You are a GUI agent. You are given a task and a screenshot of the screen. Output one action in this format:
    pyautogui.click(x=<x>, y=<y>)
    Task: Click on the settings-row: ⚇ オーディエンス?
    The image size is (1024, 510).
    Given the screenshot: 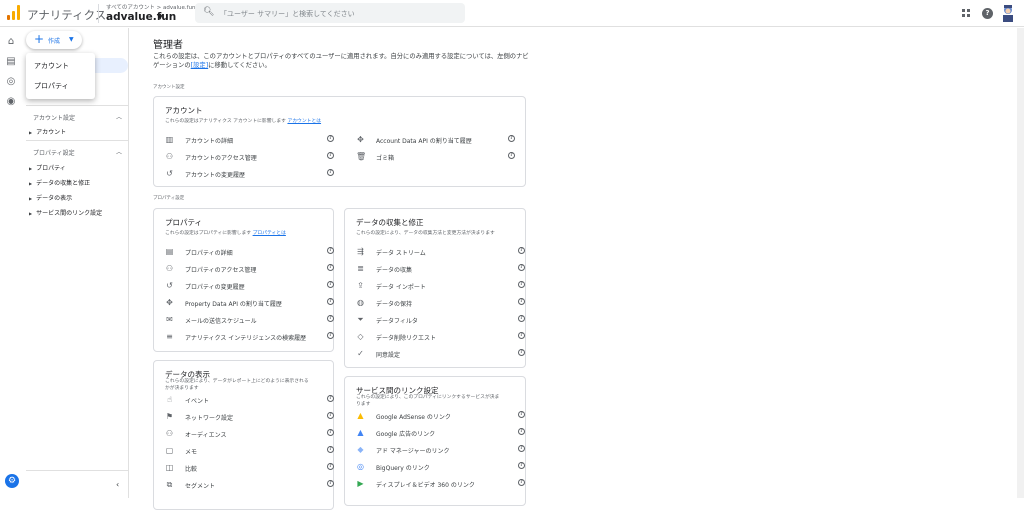 What is the action you would take?
    pyautogui.click(x=251, y=434)
    